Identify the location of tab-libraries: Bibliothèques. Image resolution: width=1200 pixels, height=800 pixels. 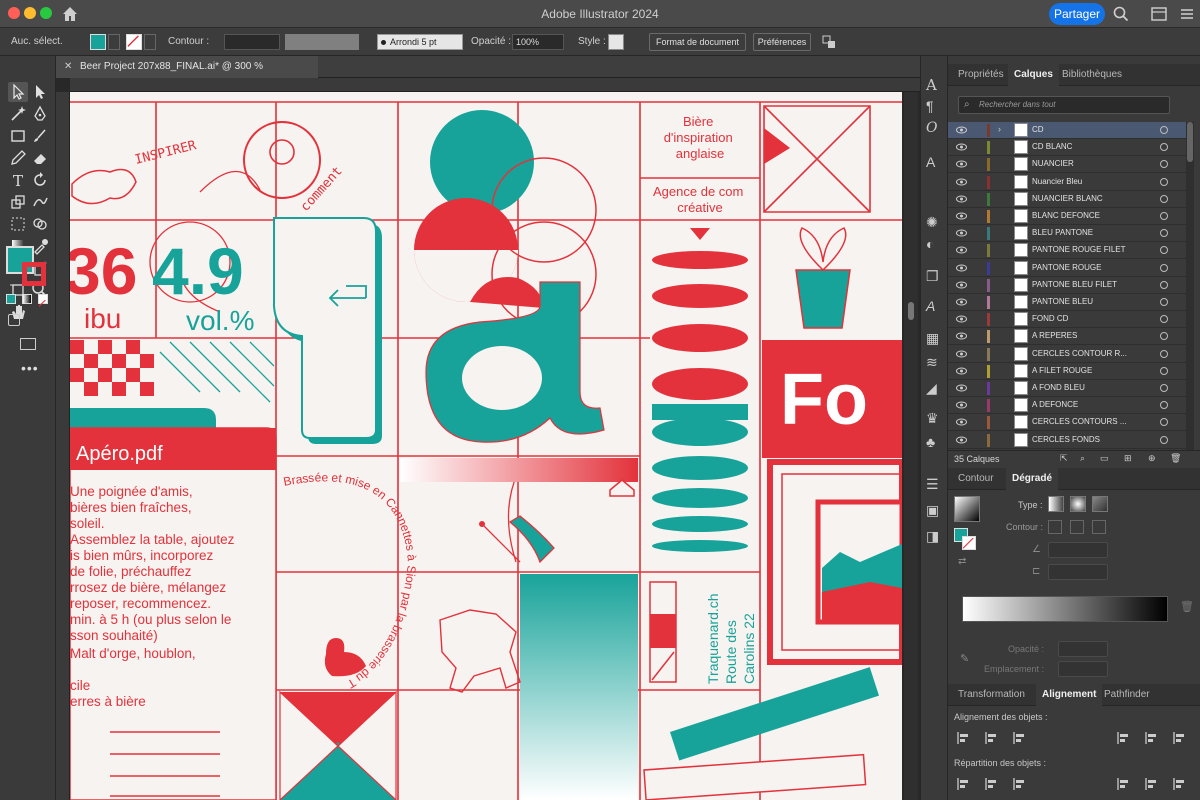
(1092, 75).